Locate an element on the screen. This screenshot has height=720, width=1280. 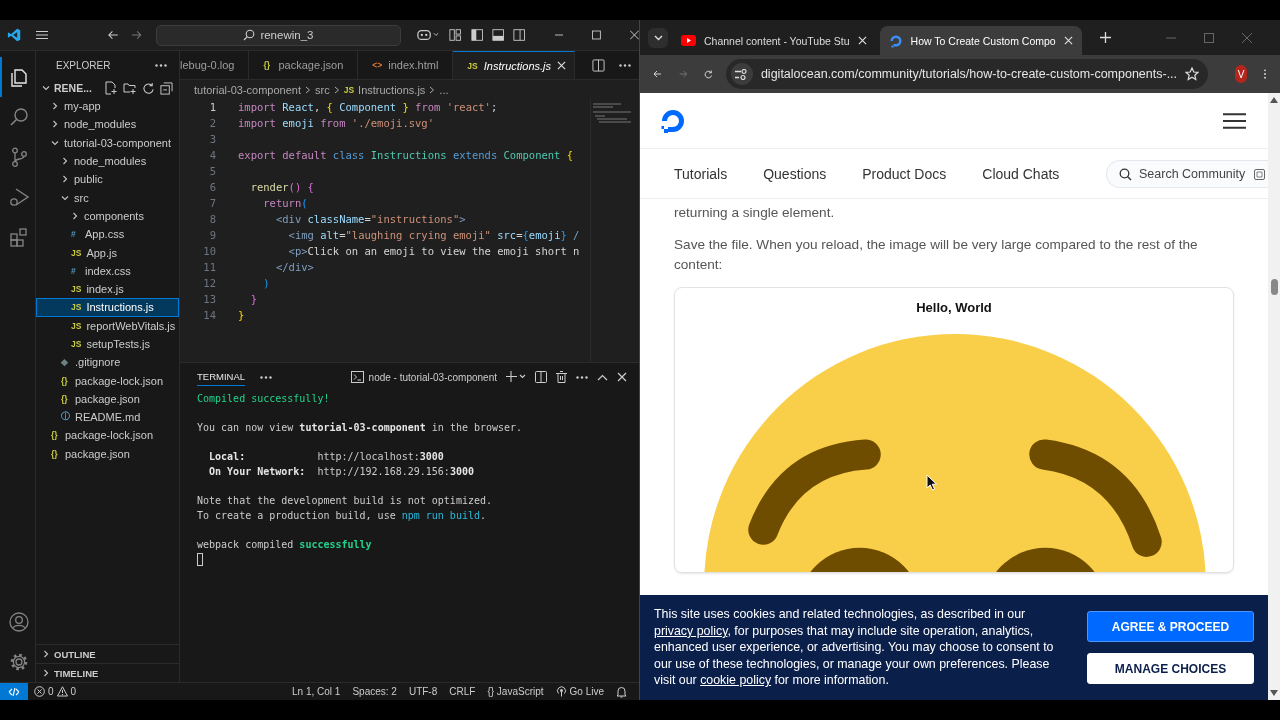
scroll-up-icon is located at coordinates (1274, 100).